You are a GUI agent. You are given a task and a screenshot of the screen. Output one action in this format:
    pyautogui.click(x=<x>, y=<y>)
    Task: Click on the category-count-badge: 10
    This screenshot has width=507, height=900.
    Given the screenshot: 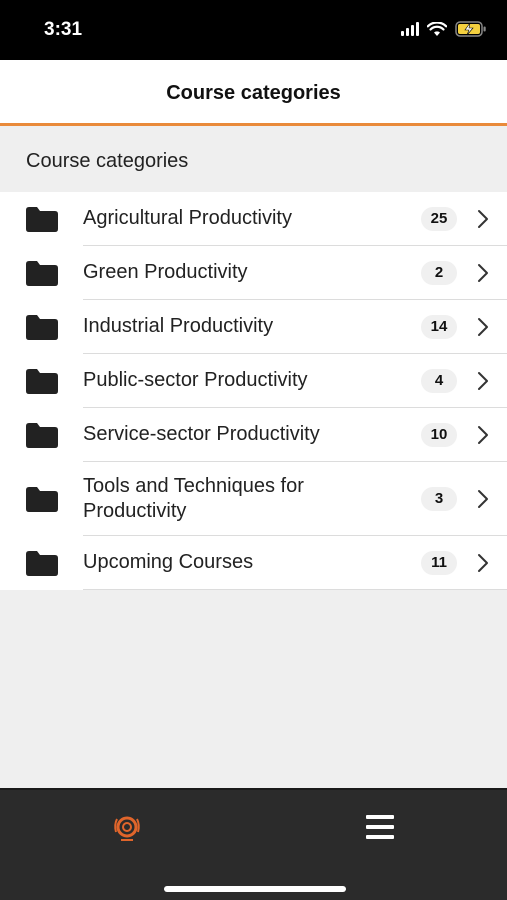 What is the action you would take?
    pyautogui.click(x=439, y=435)
    